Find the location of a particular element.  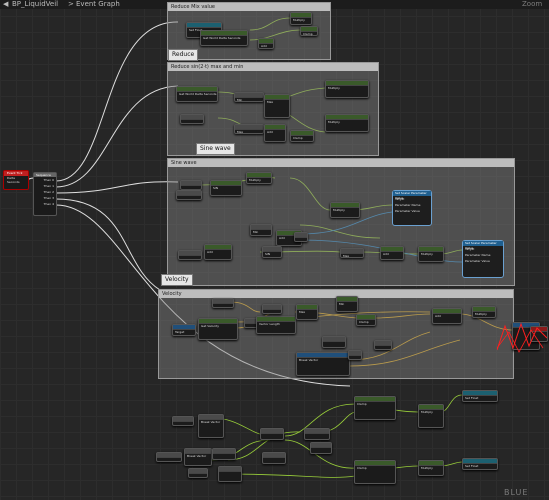

multiply-node: Multiply is located at coordinates (301, 18).